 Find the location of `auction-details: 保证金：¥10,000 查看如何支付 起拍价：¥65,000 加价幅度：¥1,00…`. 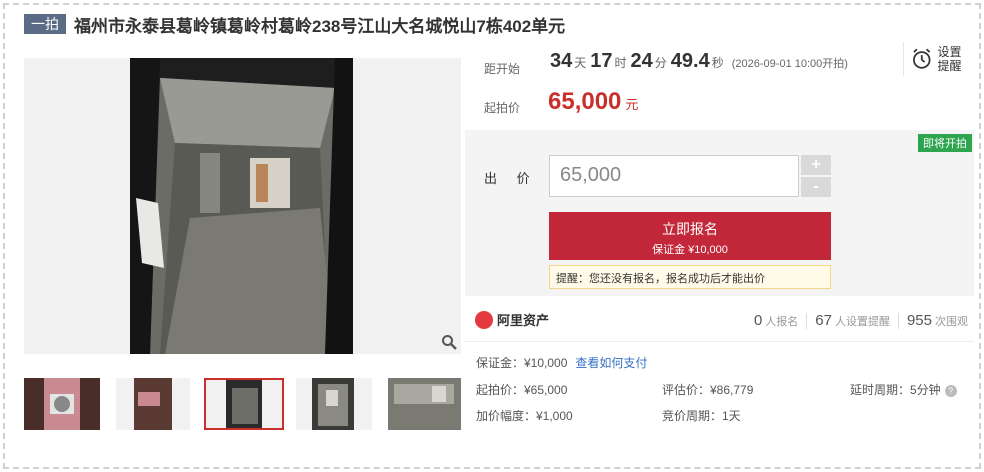

auction-details: 保证金：¥10,000 查看如何支付 起拍价：¥65,000 加价幅度：¥1,00… is located at coordinates (723, 390).